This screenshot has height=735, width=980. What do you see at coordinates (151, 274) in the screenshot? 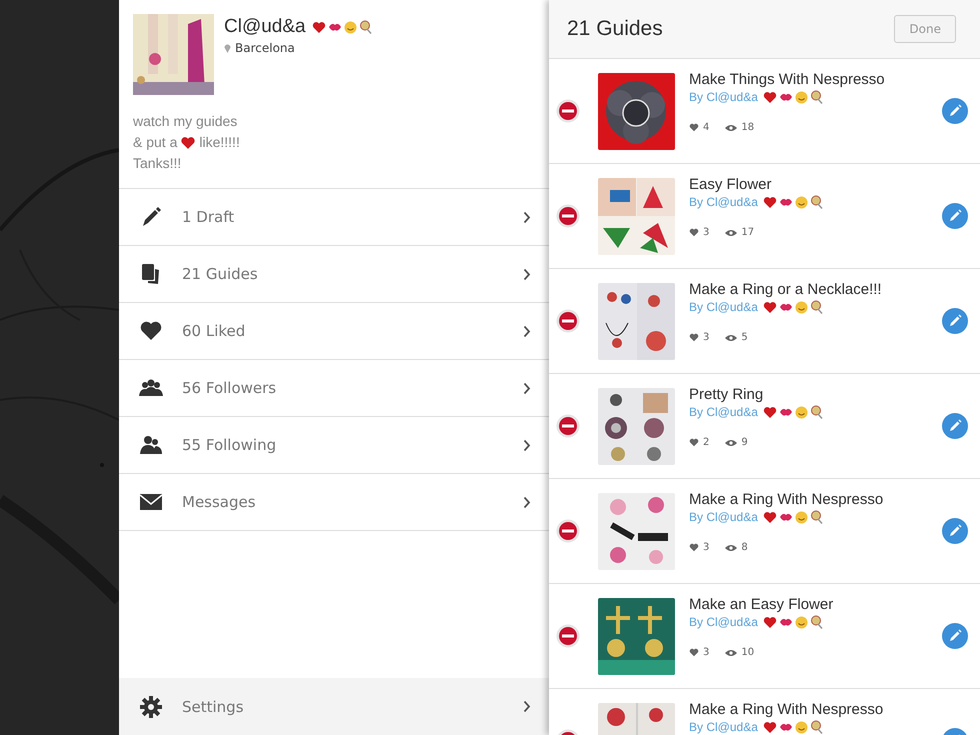
I see `documents-icon` at bounding box center [151, 274].